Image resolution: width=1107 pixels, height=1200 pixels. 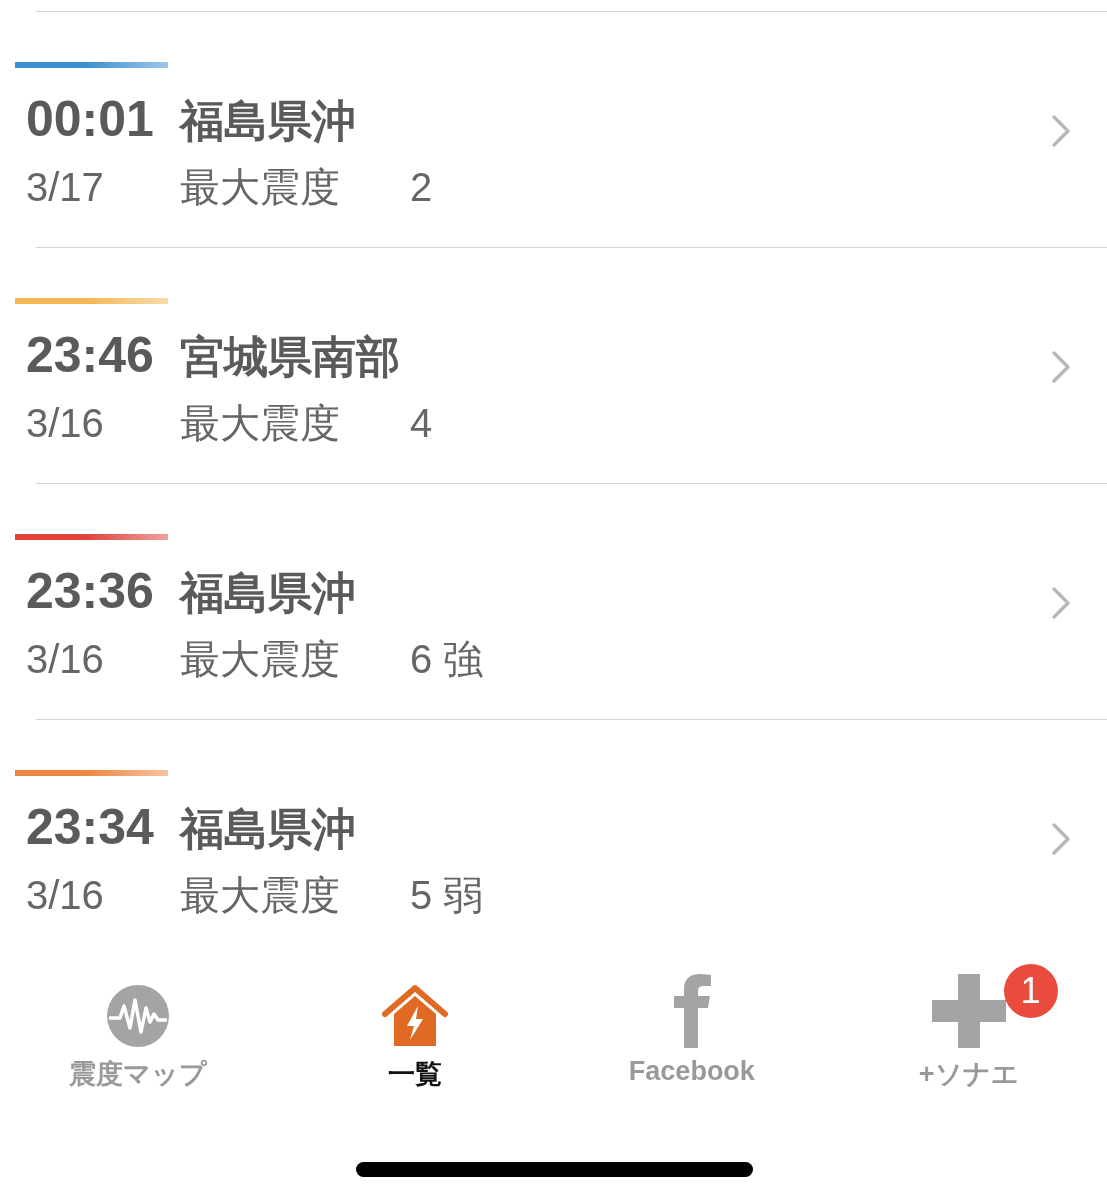 I want to click on event-date: 3/17, so click(x=65, y=187).